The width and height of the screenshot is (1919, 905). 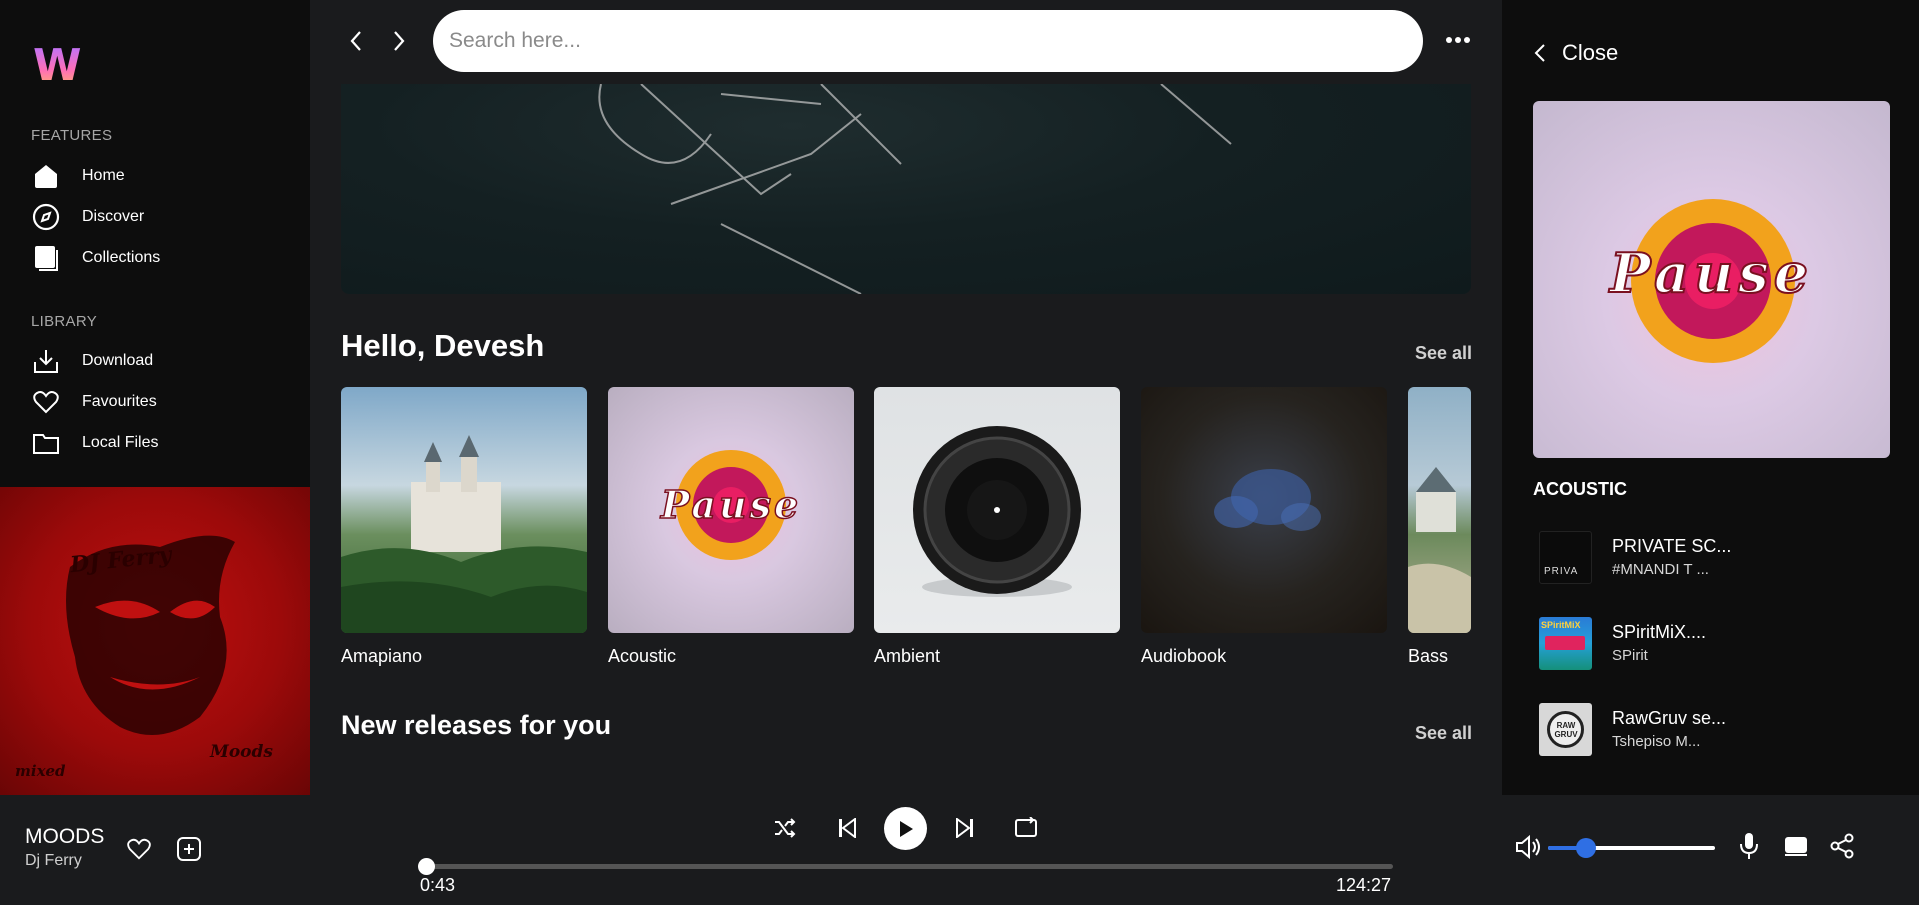 I want to click on queue-thumb: RAW GRUV, so click(x=1565, y=729).